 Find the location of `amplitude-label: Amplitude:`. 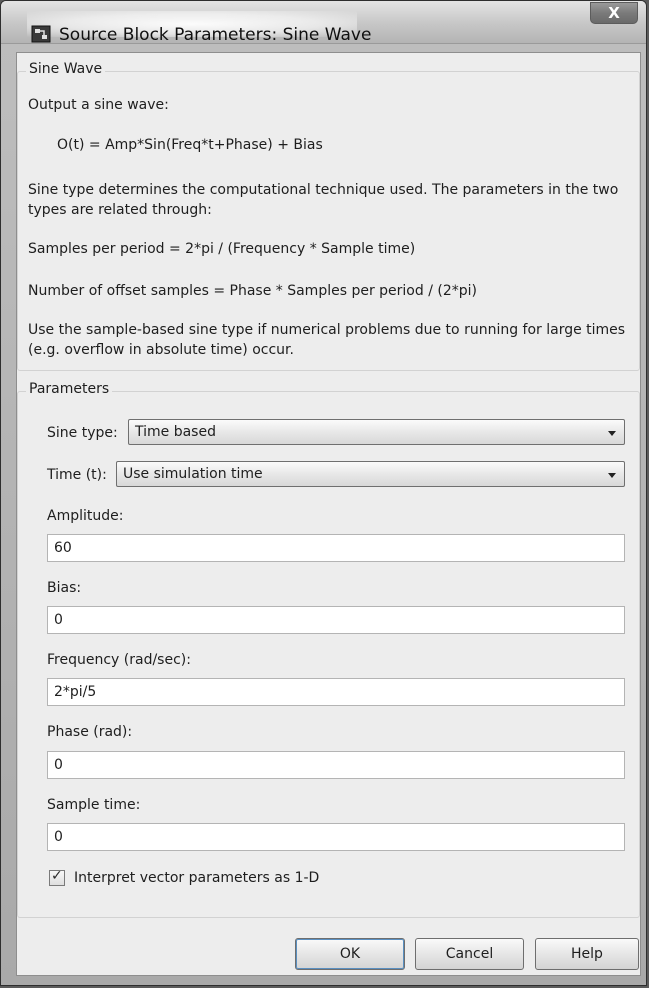

amplitude-label: Amplitude: is located at coordinates (85, 516).